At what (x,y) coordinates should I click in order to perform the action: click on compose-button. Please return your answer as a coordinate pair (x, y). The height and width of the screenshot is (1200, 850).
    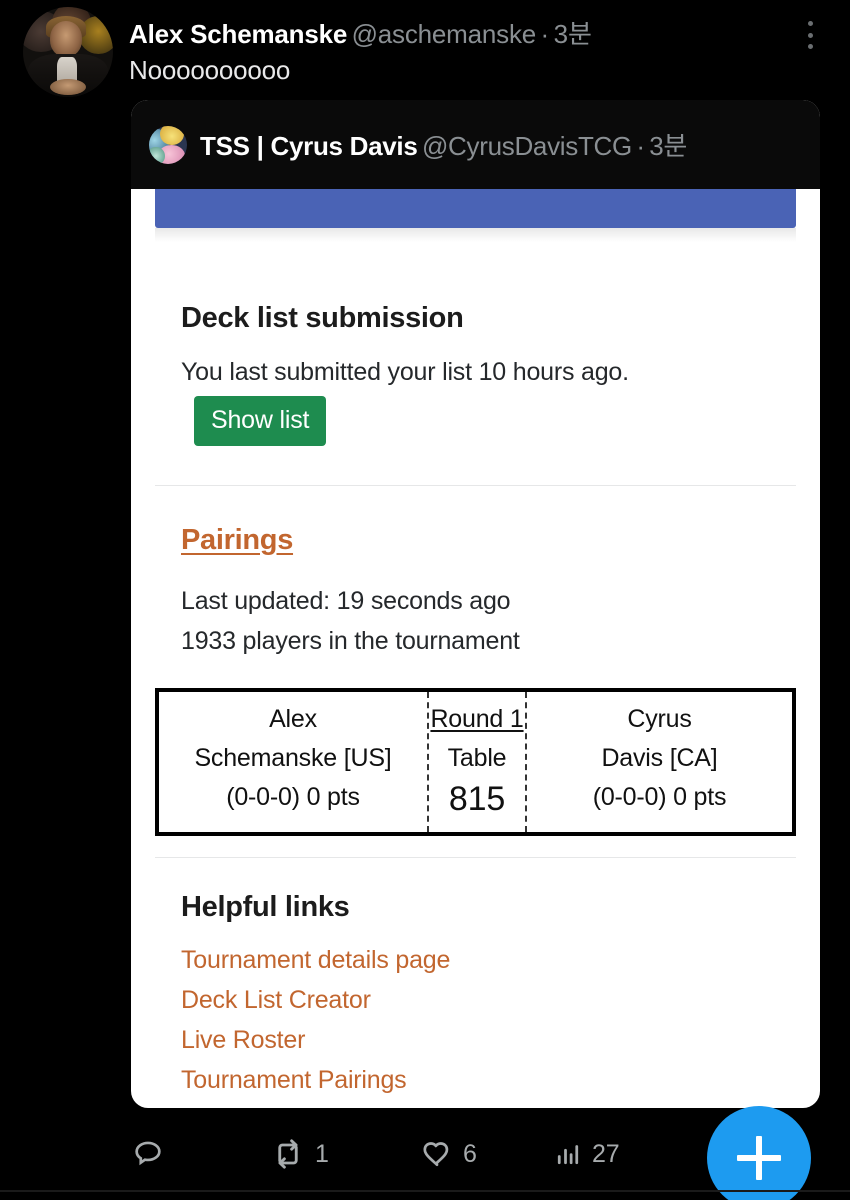
    Looking at the image, I should click on (759, 1153).